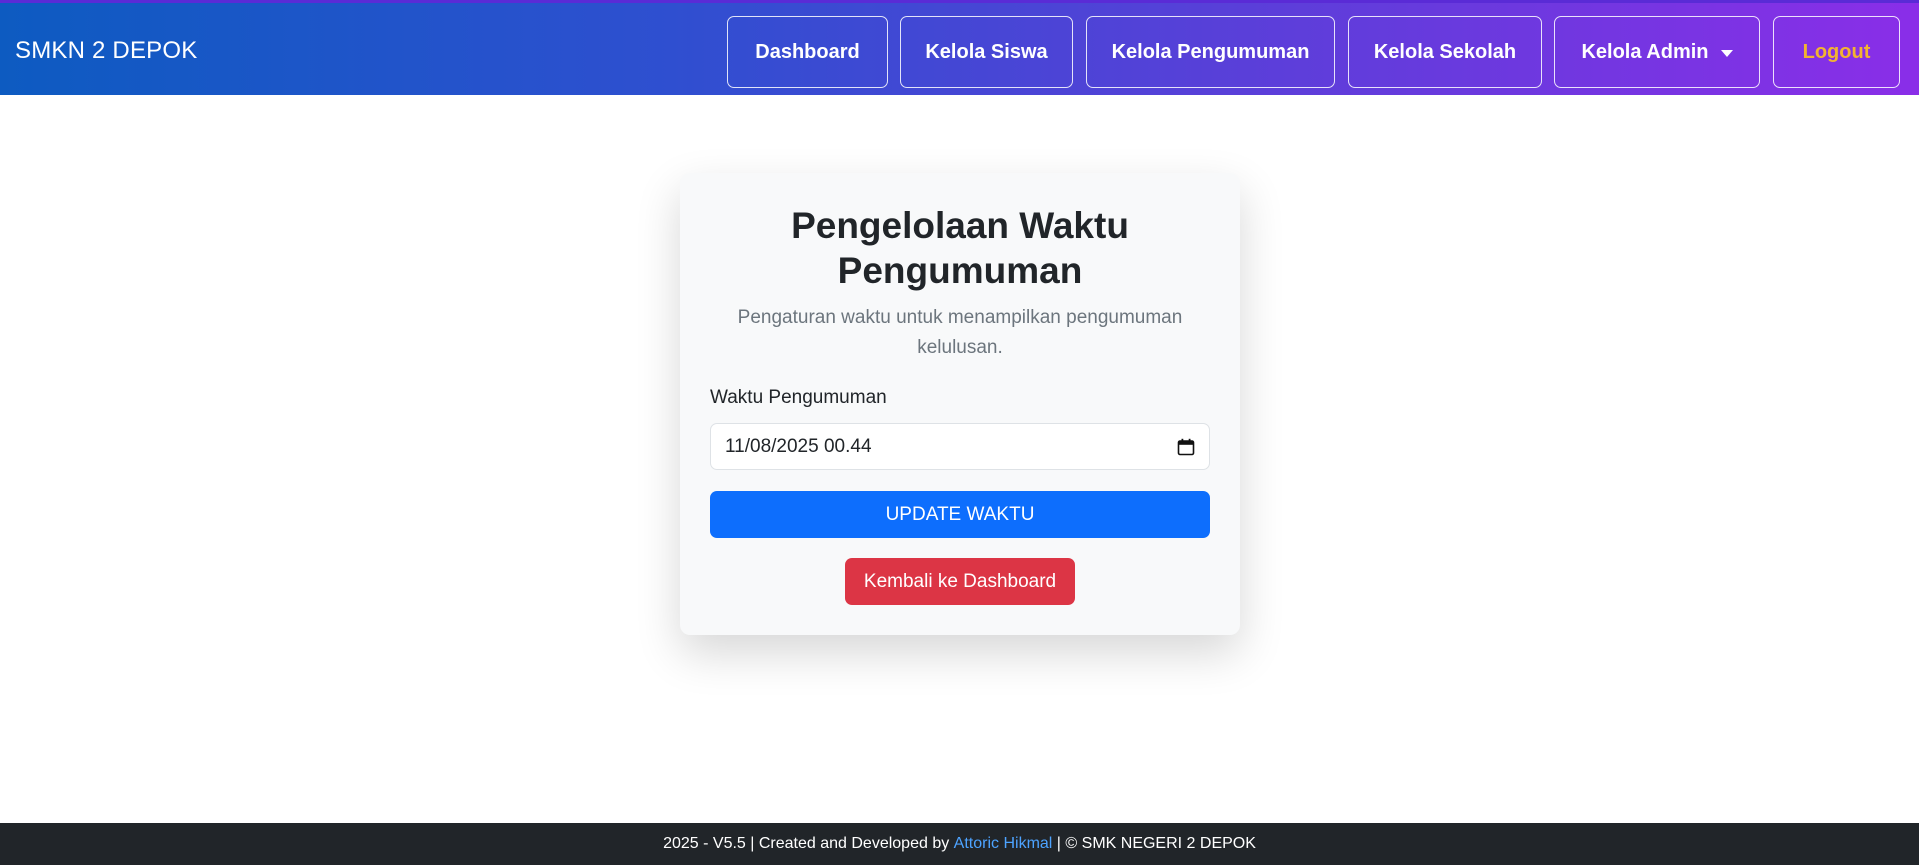  I want to click on nav-kelola-siswa-button: Kelola Siswa, so click(986, 52).